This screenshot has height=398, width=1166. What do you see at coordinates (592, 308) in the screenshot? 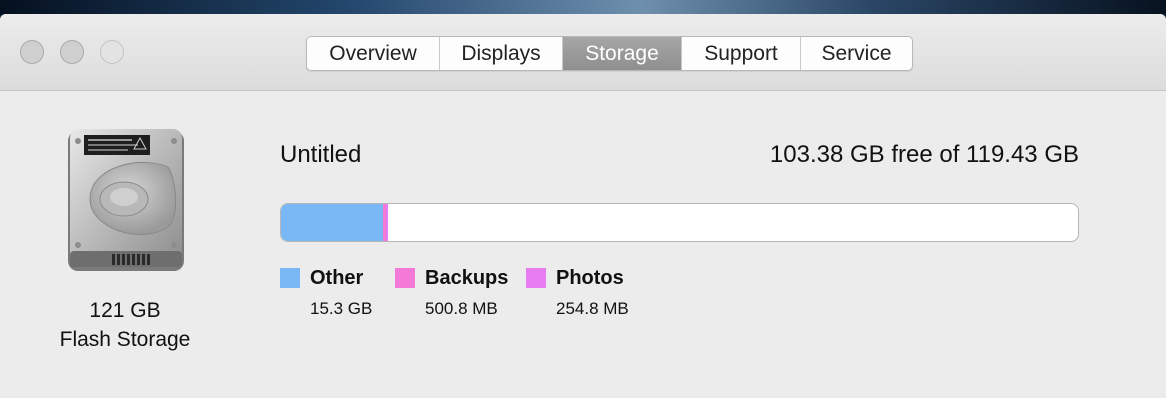
I see `legend-size-photos: 254.8 MB` at bounding box center [592, 308].